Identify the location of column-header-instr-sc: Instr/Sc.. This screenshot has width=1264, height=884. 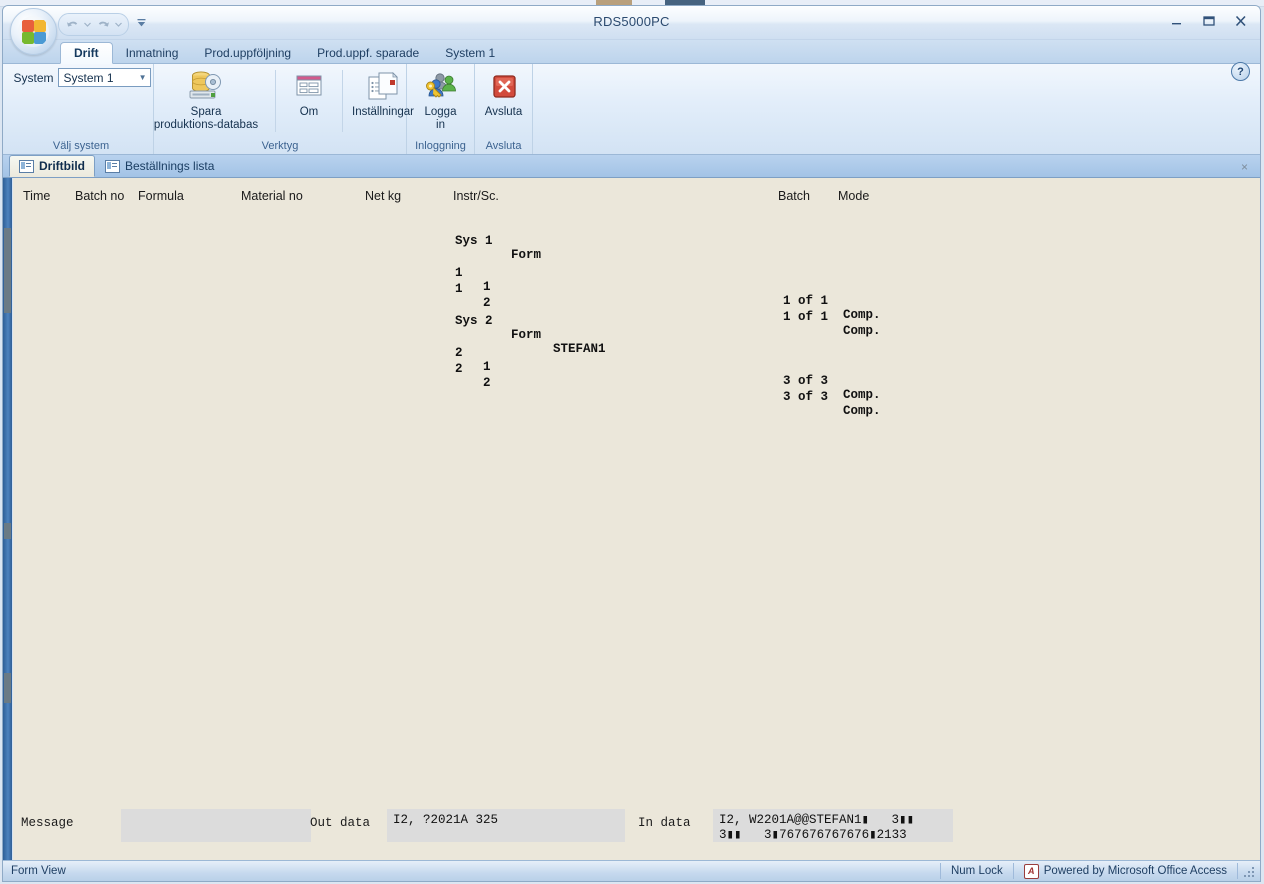
(476, 196).